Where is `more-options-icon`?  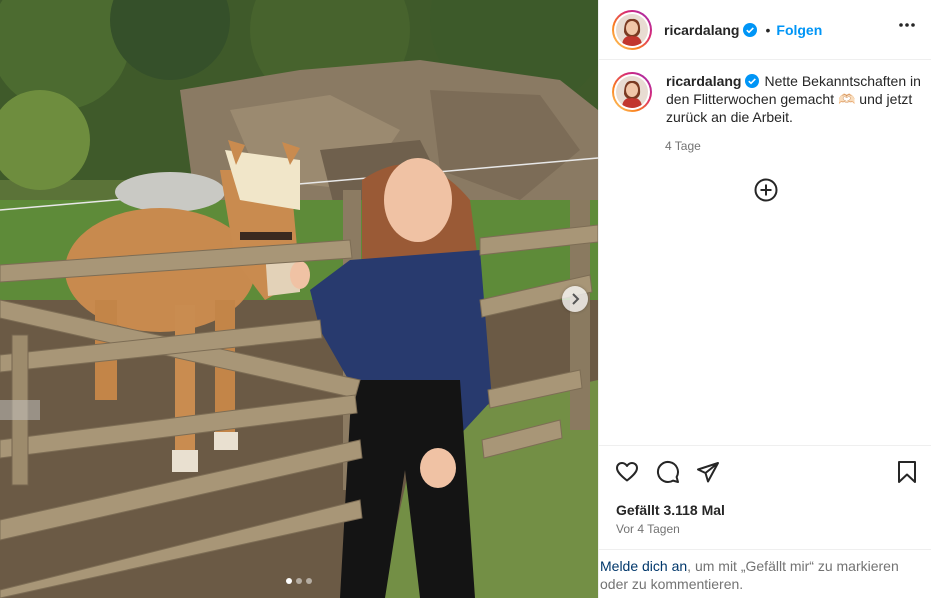
more-options-icon is located at coordinates (907, 25).